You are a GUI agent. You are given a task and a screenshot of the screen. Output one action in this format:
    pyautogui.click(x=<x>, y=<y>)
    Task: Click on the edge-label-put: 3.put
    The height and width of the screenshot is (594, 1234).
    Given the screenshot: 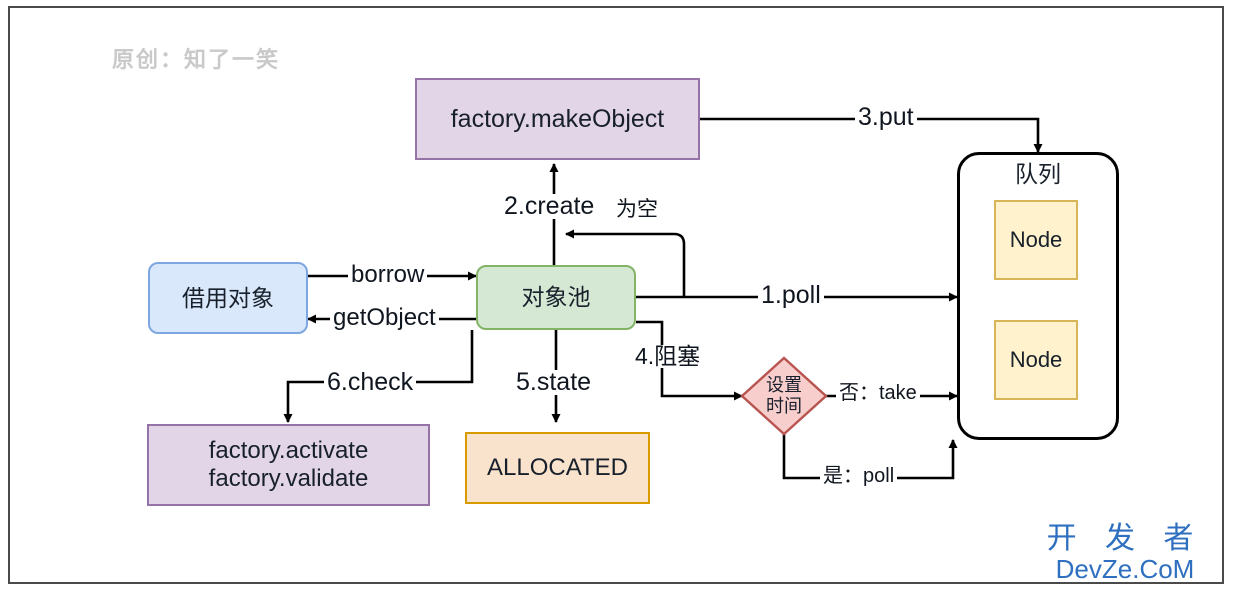 What is the action you would take?
    pyautogui.click(x=886, y=117)
    